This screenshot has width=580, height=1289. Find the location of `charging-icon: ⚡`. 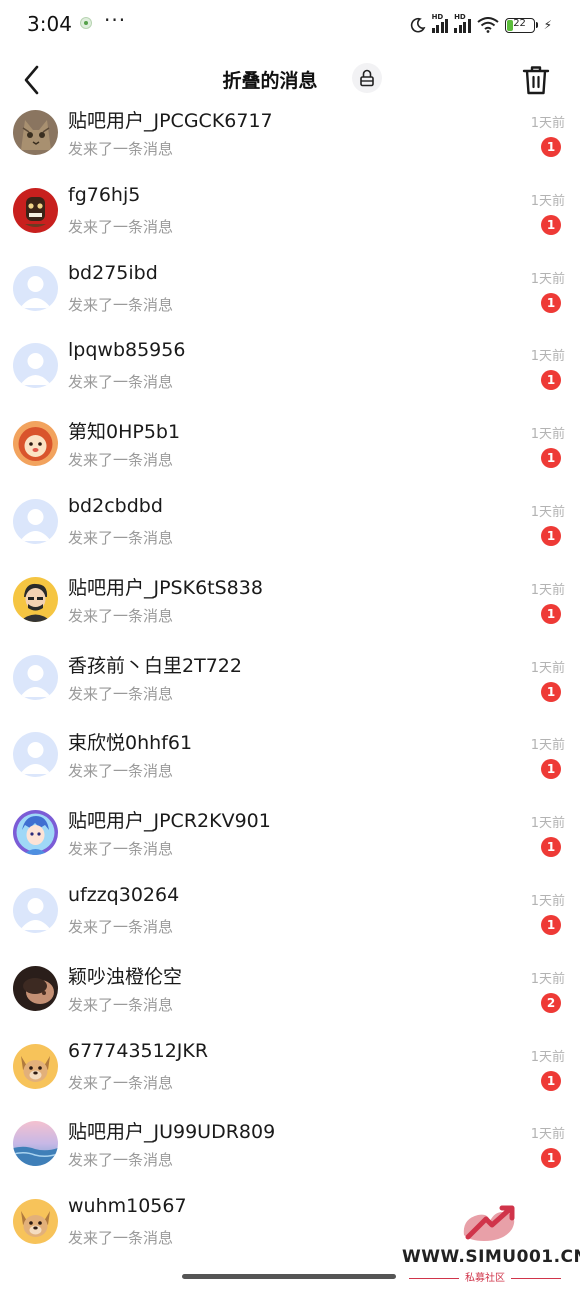

charging-icon: ⚡ is located at coordinates (547, 25).